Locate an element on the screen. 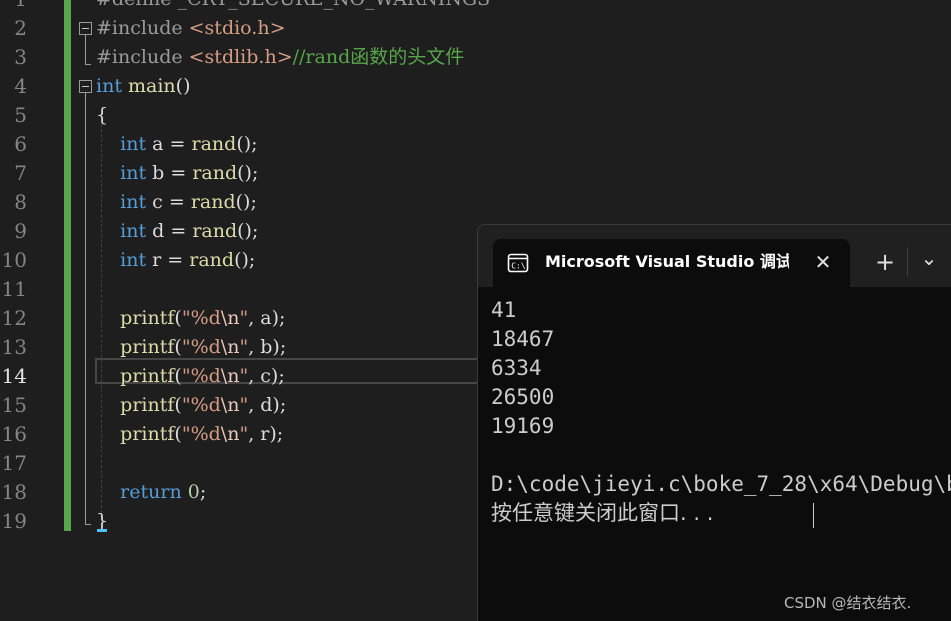  code-token: { is located at coordinates (102, 115).